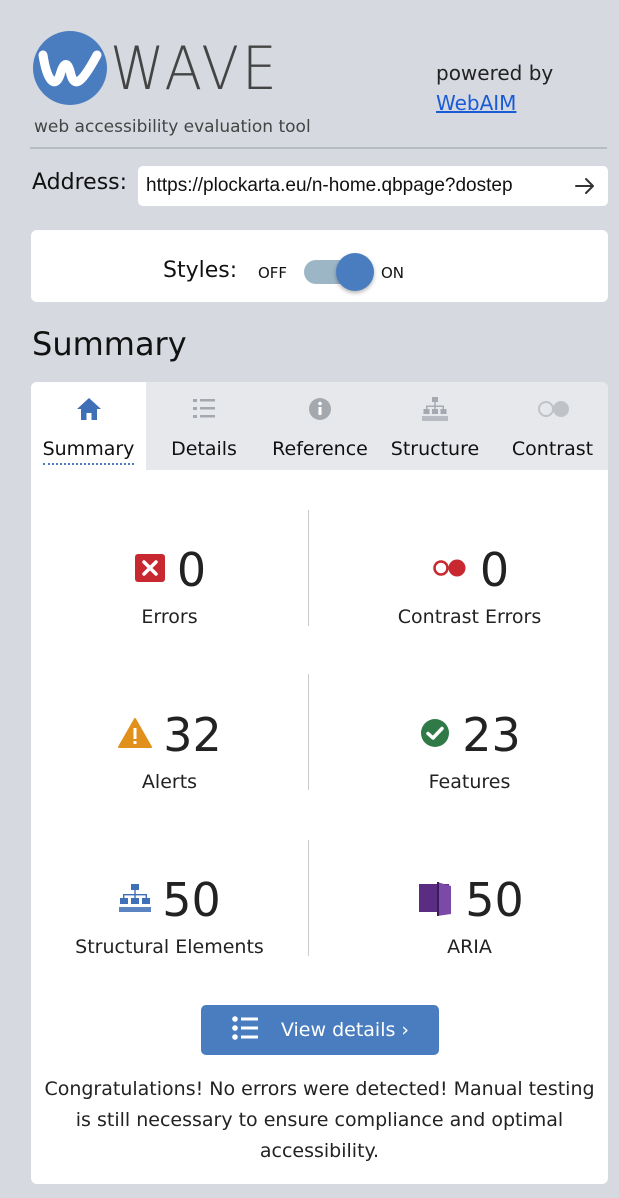 The height and width of the screenshot is (1198, 619). What do you see at coordinates (320, 449) in the screenshot?
I see `tab-reference-label: Reference` at bounding box center [320, 449].